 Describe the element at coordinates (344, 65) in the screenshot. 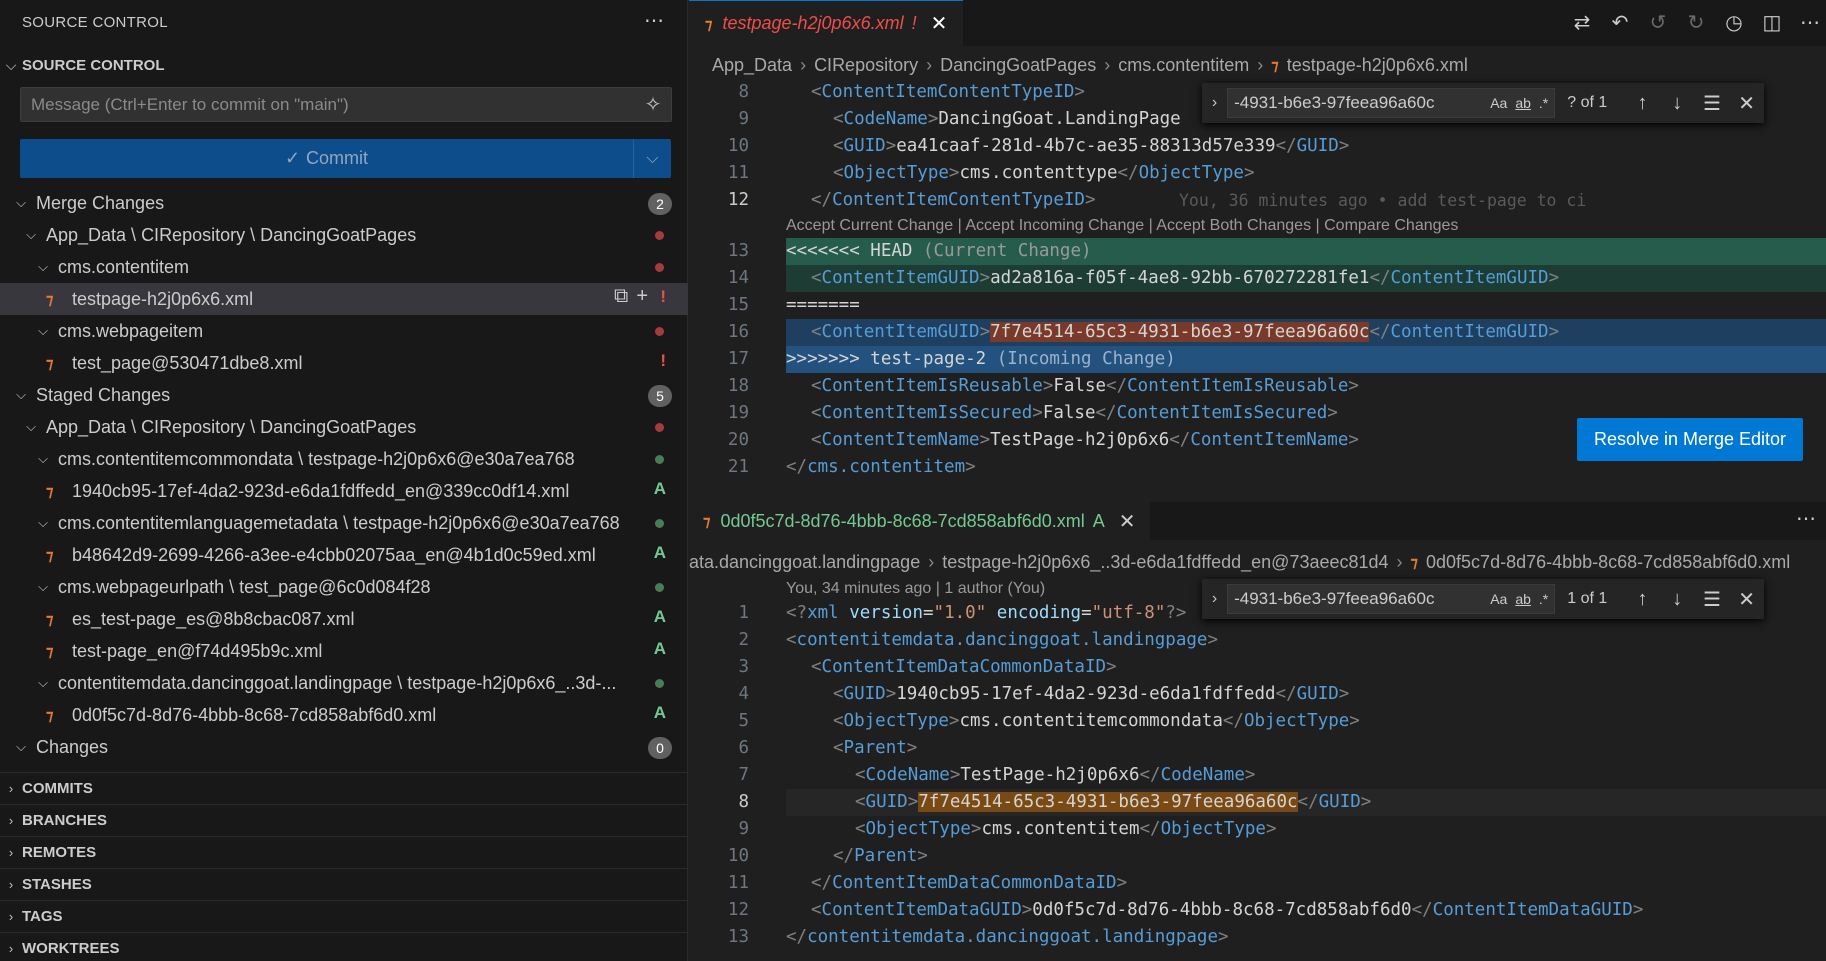

I see `source-control-section-header: ⌵ SOURCE CONTROL` at that location.